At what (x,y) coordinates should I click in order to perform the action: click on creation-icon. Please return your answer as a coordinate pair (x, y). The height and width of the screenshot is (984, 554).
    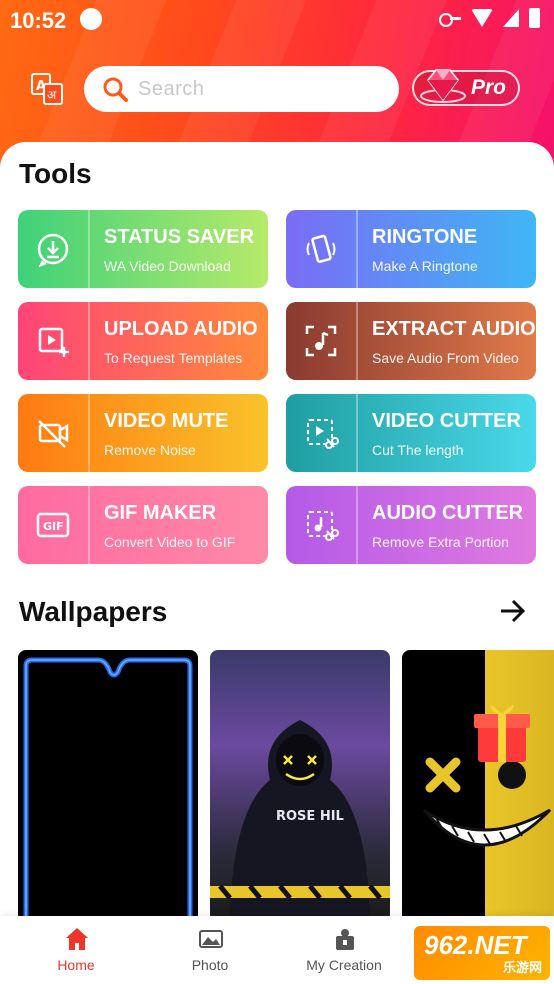
    Looking at the image, I should click on (345, 939).